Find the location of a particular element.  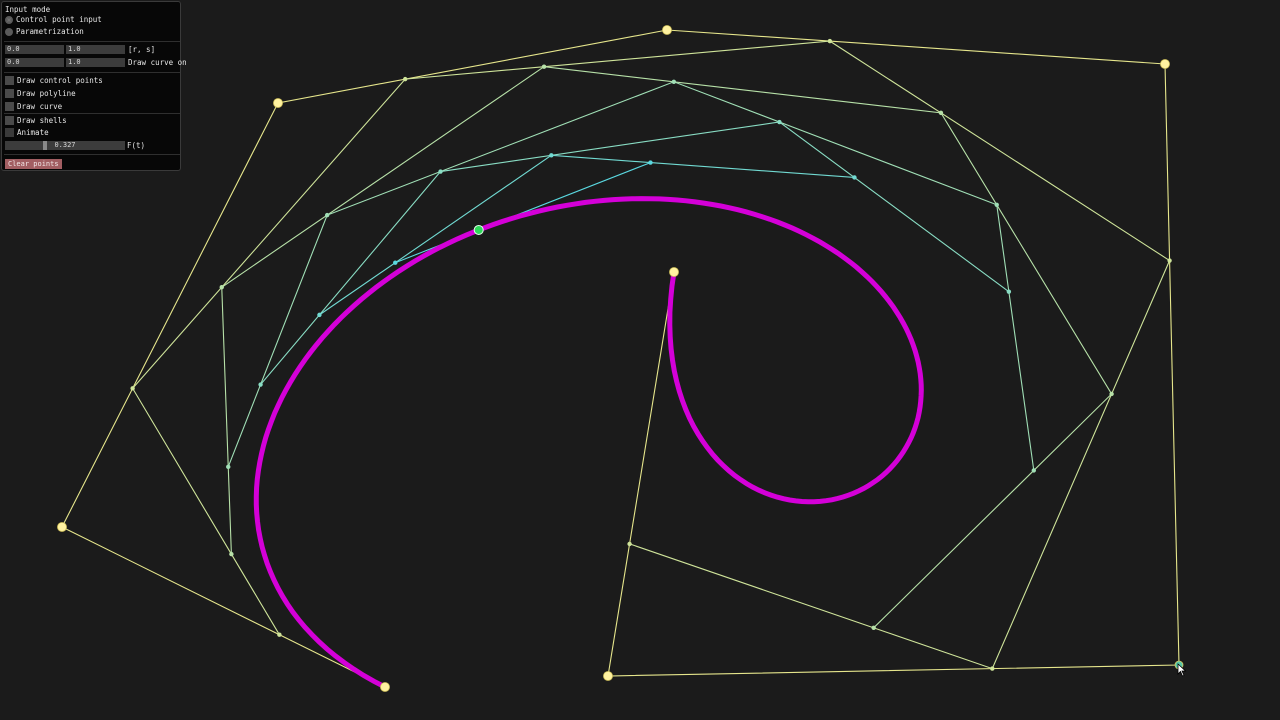

toggle-draw-shells: Draw shells is located at coordinates (36, 120).